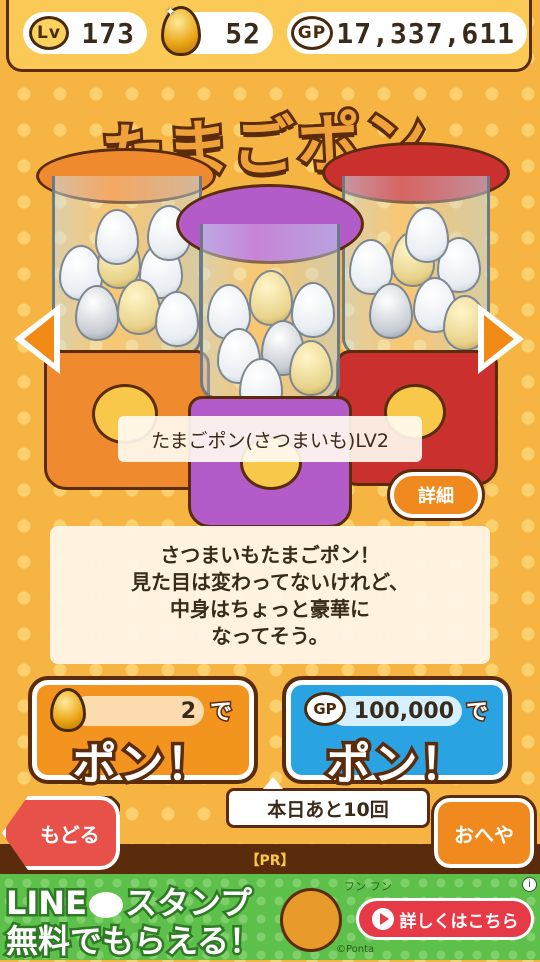 The width and height of the screenshot is (540, 962). What do you see at coordinates (270, 609) in the screenshot?
I see `description-line: 中身はちょっと豪華に` at bounding box center [270, 609].